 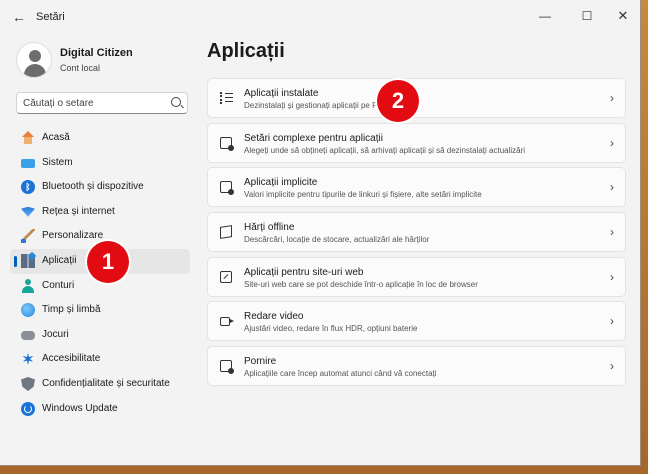 I want to click on avatar-head-icon, so click(x=35, y=56).